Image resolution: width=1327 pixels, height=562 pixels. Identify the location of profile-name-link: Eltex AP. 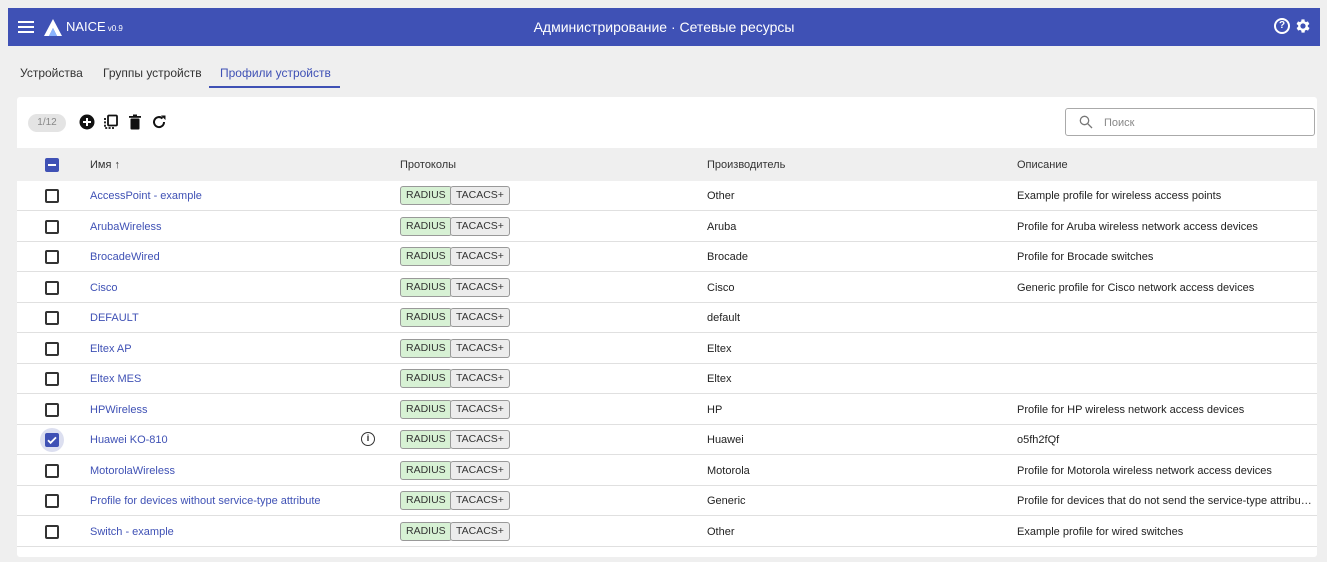
(111, 349).